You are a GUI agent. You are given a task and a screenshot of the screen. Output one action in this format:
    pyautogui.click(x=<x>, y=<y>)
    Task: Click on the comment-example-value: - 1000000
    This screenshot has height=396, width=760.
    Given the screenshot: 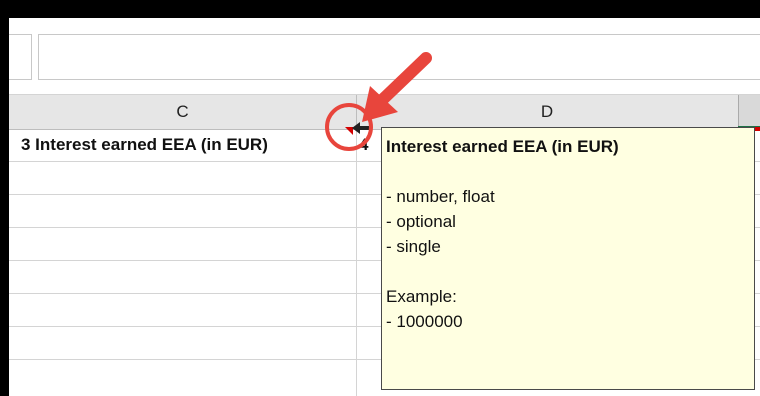 What is the action you would take?
    pyautogui.click(x=424, y=321)
    